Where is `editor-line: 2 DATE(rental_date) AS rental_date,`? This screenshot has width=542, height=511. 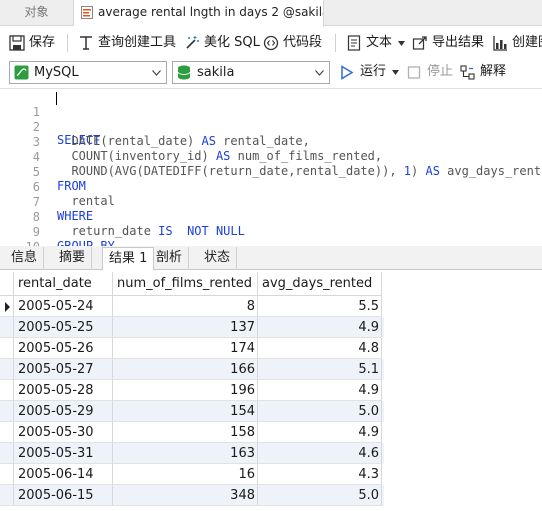
editor-line: 2 DATE(rental_date) AS rental_date, is located at coordinates (271, 127).